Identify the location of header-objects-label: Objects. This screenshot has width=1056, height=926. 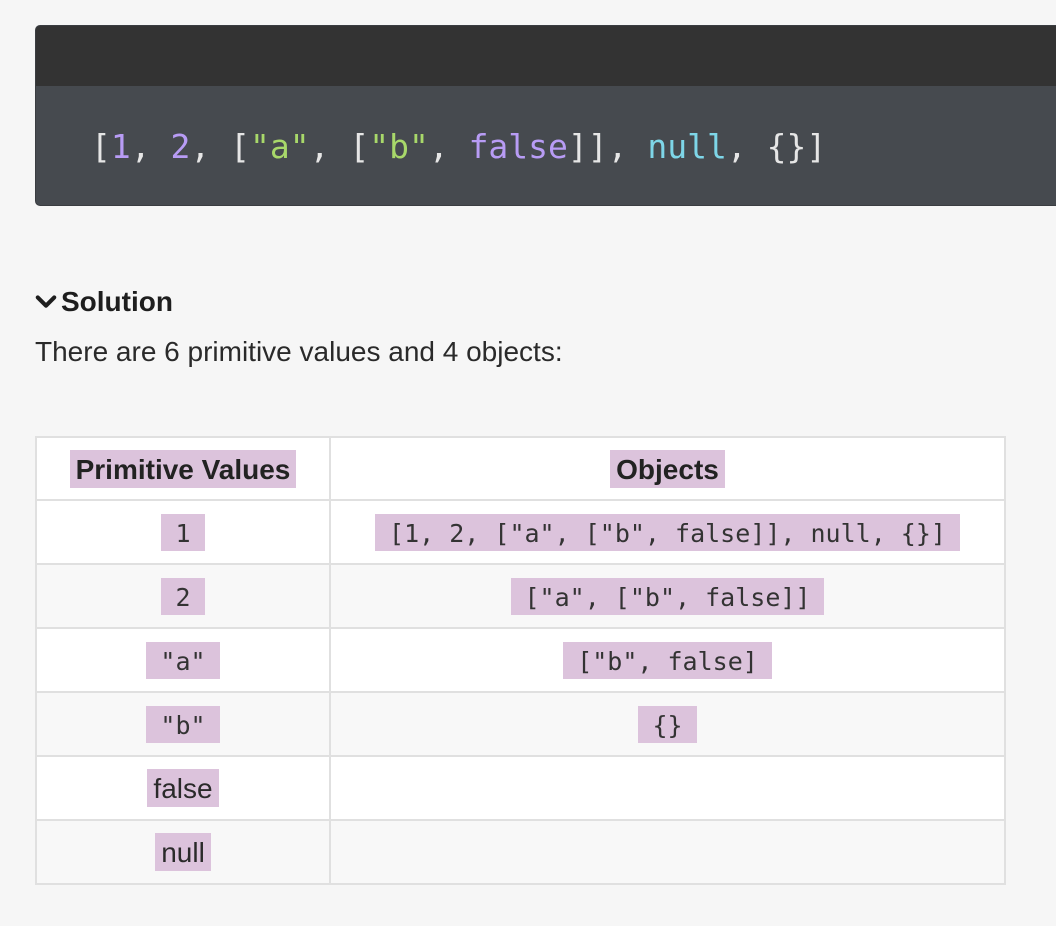
(667, 468).